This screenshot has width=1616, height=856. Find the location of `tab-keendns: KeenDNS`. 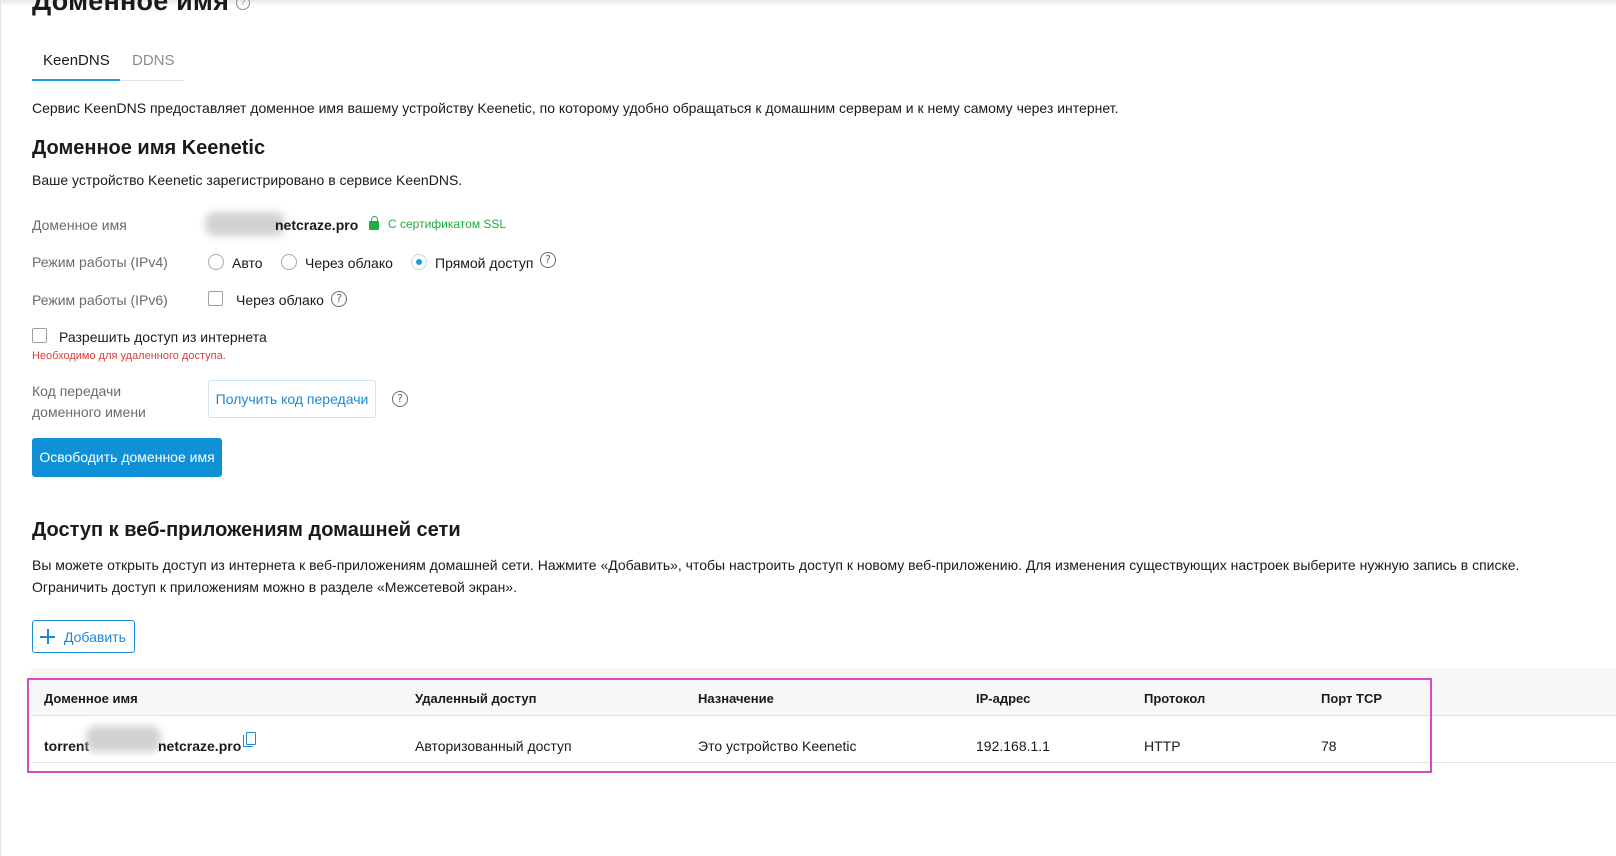

tab-keendns: KeenDNS is located at coordinates (76, 60).